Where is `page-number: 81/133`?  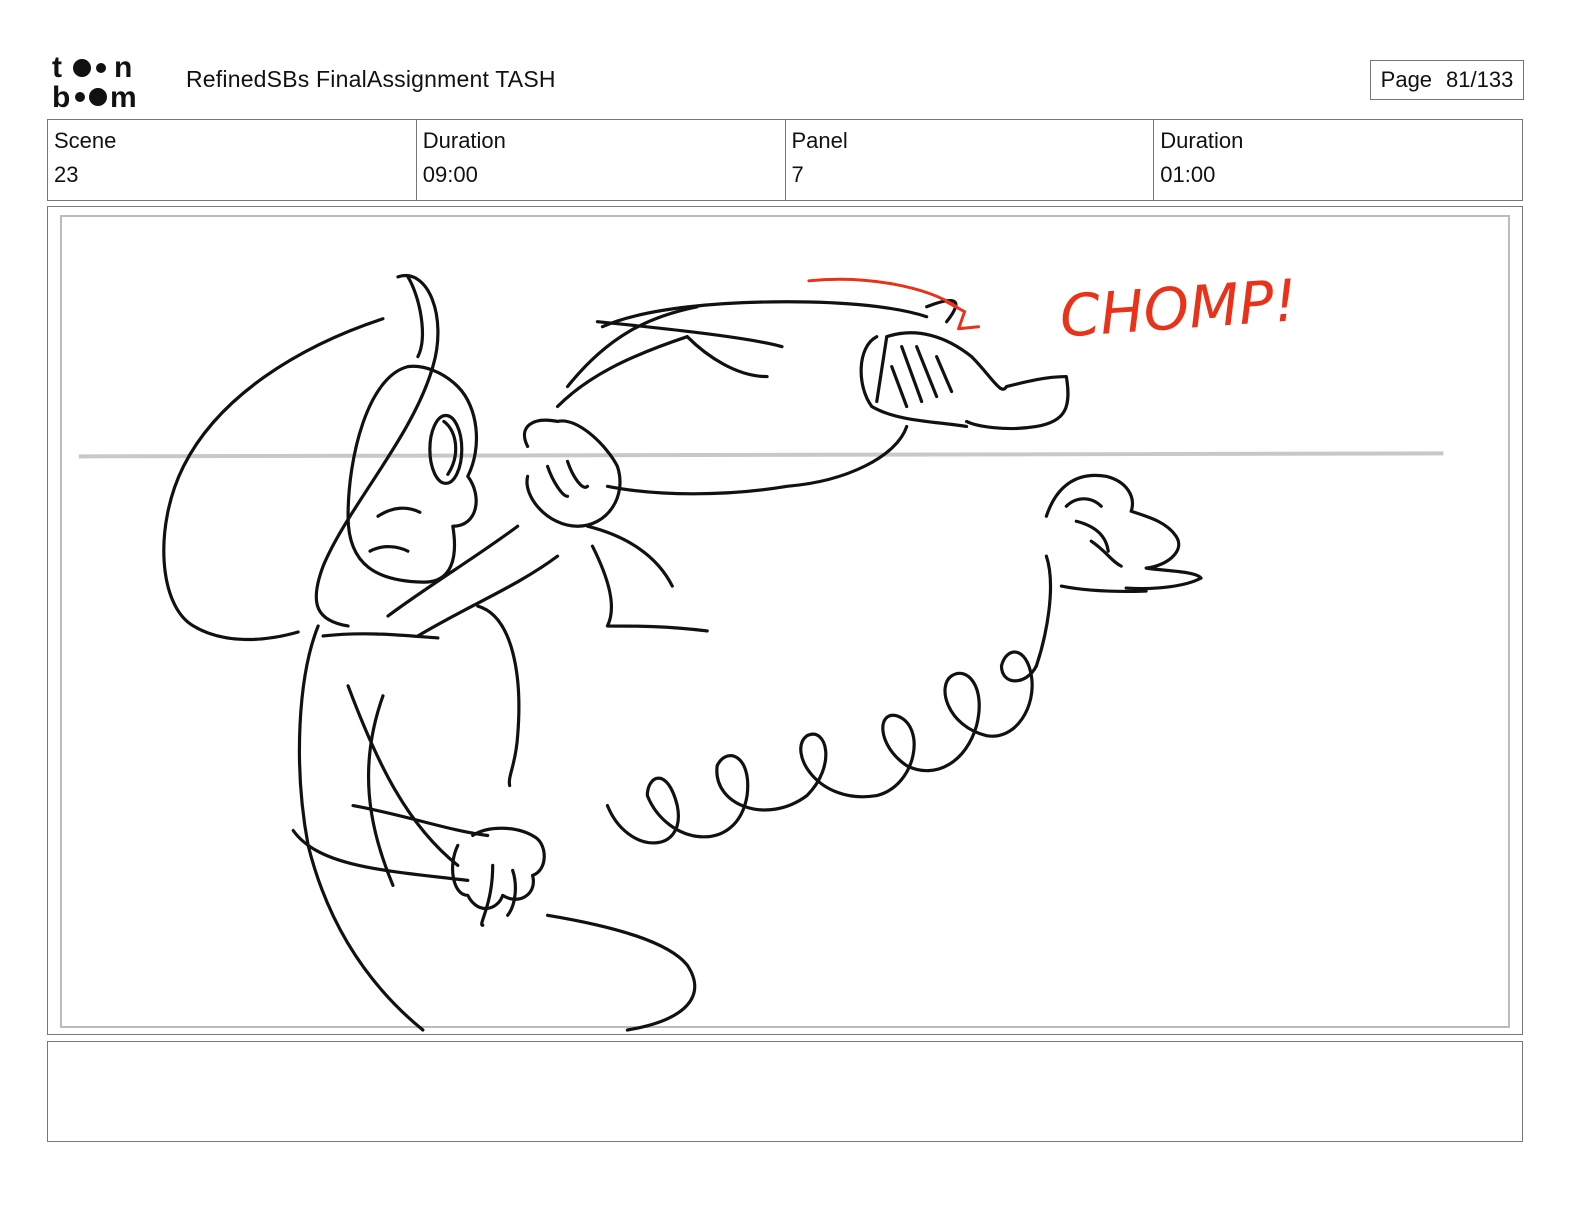 page-number: 81/133 is located at coordinates (1480, 79).